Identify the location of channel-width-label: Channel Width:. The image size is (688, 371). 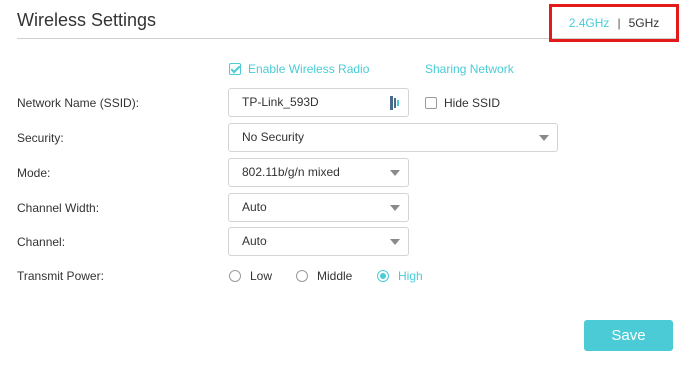
(58, 208).